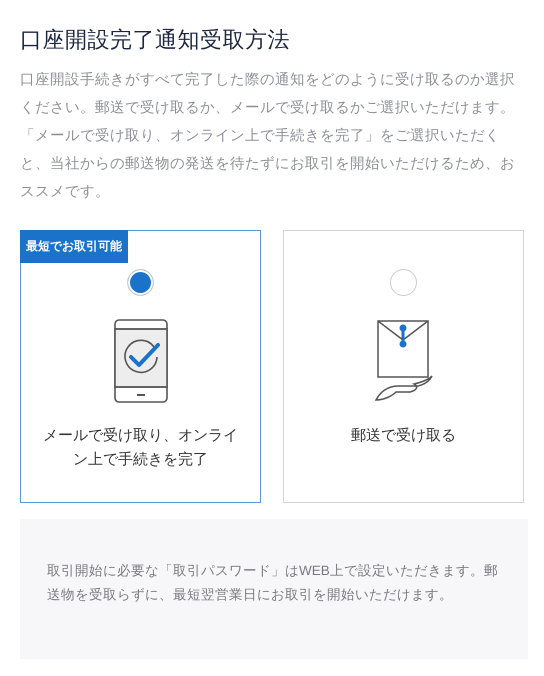 The height and width of the screenshot is (676, 544). Describe the element at coordinates (141, 361) in the screenshot. I see `phone-check-icon` at that location.